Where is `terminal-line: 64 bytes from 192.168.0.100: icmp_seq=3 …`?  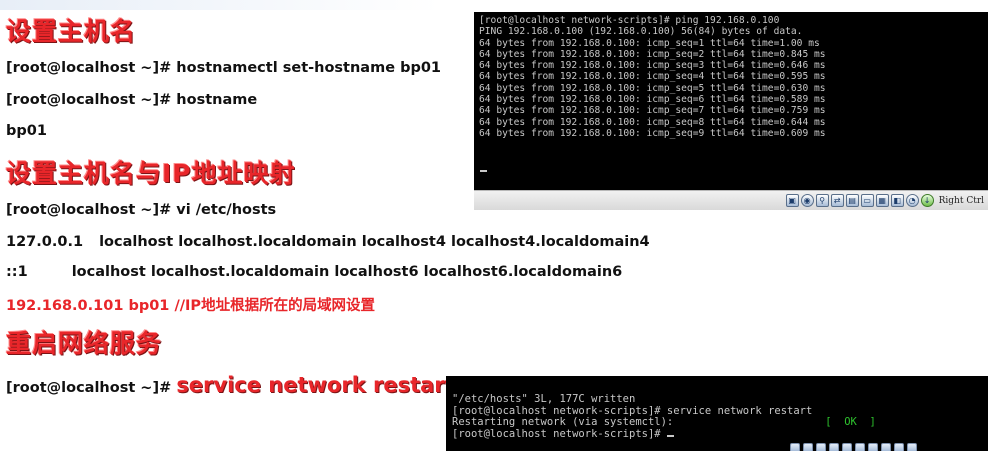 terminal-line: 64 bytes from 192.168.0.100: icmp_seq=3 … is located at coordinates (652, 66).